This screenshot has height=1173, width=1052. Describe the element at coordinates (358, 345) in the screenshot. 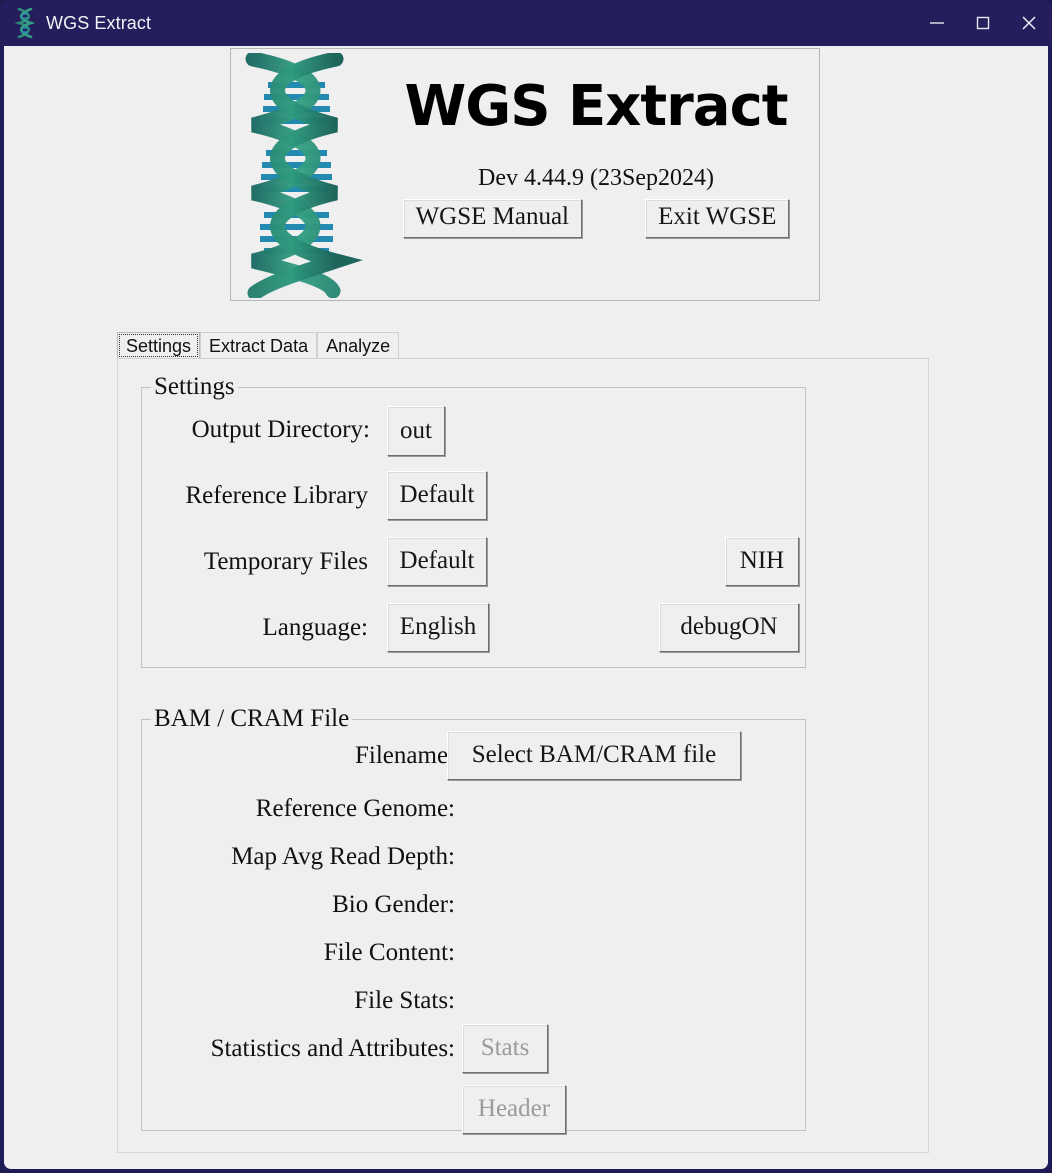

I see `tab-analyze: Analyze` at that location.